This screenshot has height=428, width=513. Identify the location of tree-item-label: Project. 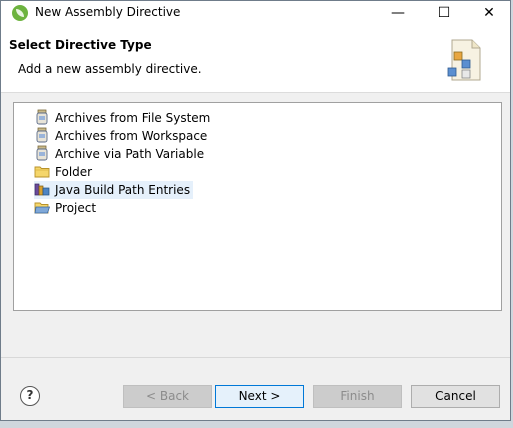
(76, 208).